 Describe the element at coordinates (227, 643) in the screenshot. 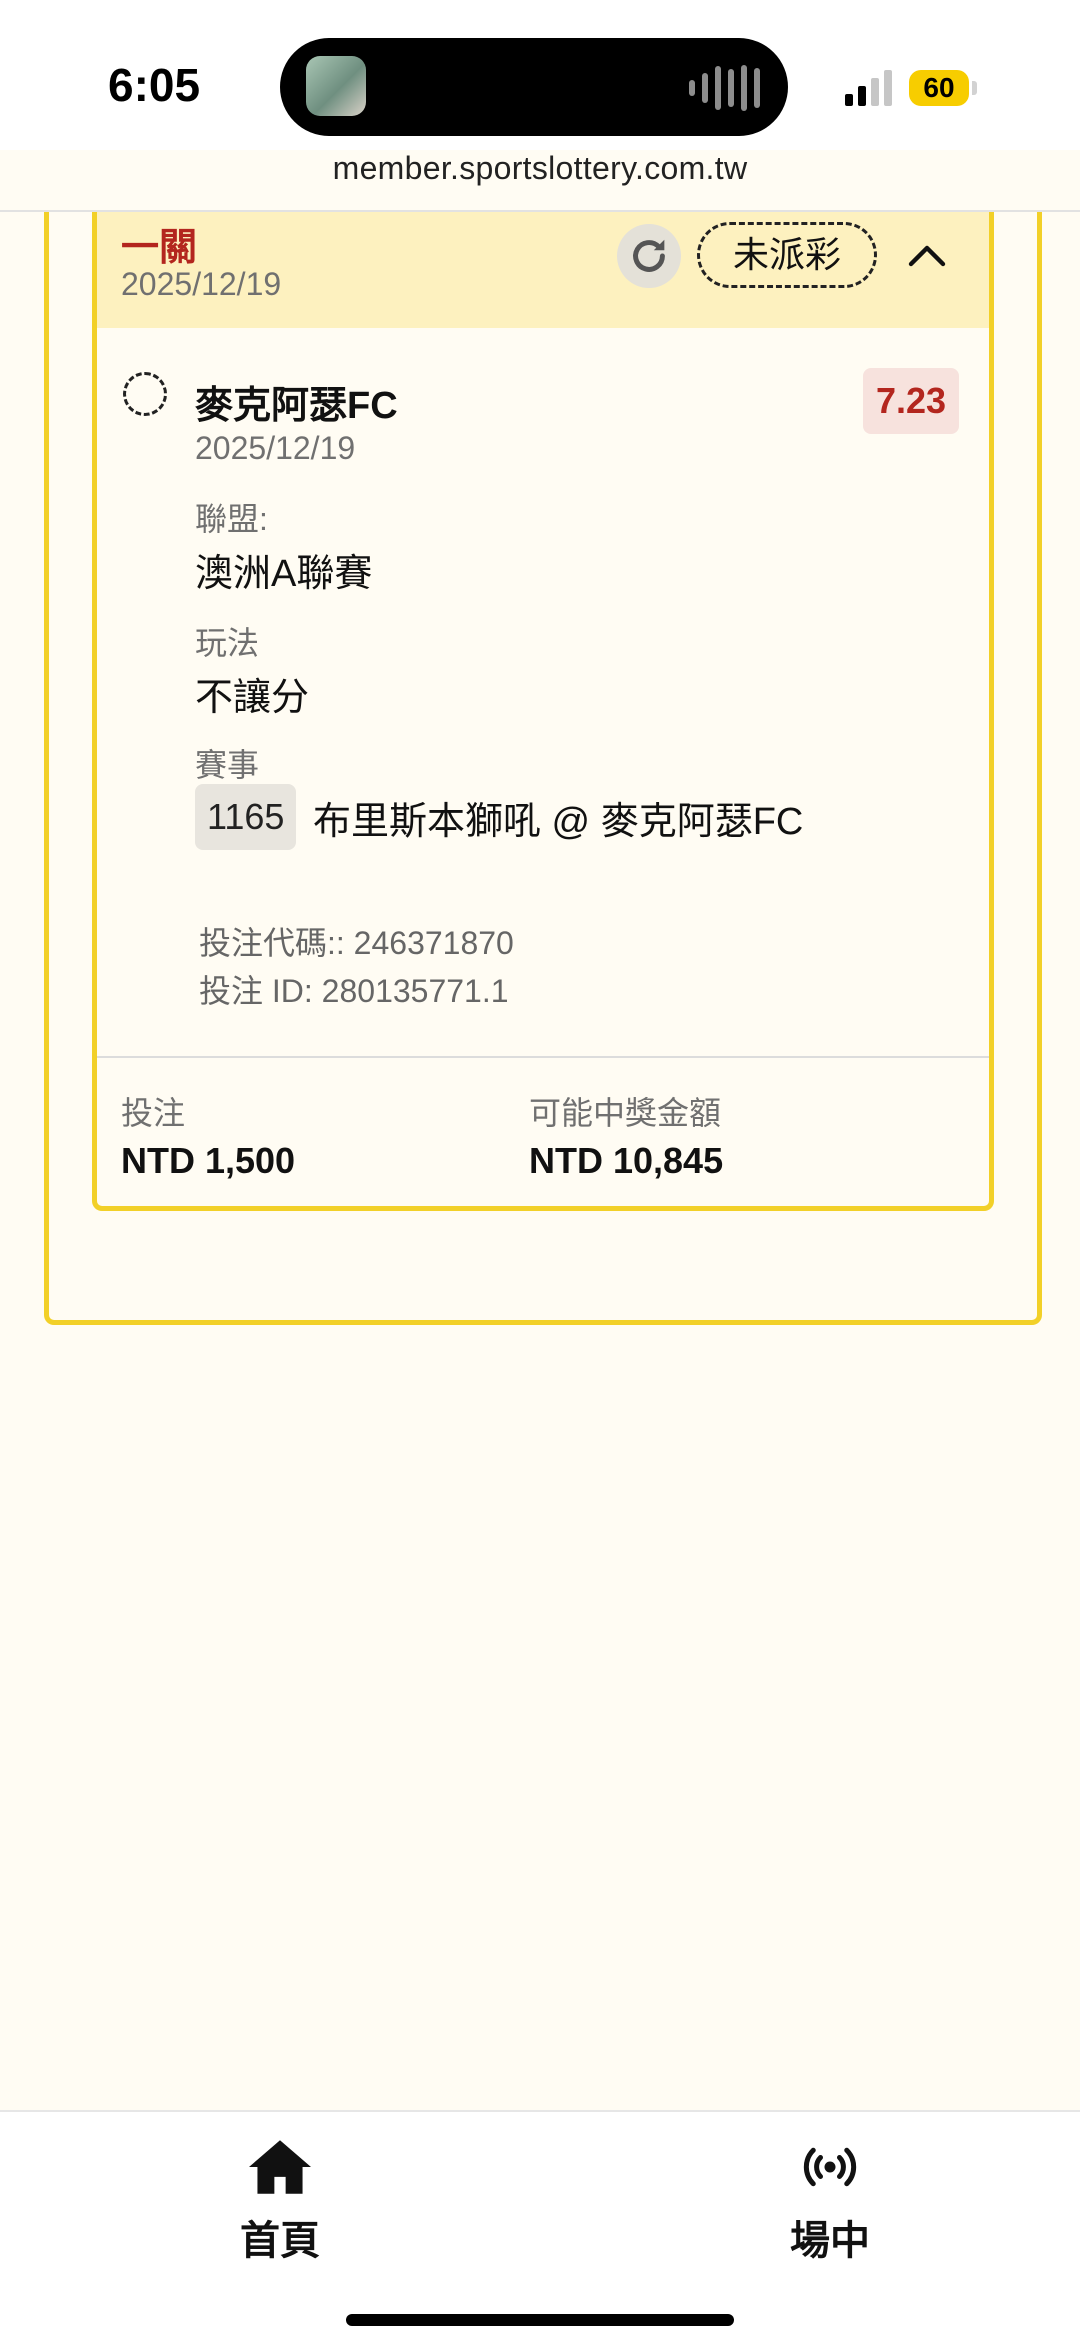

I see `play-type-label: 玩法` at that location.